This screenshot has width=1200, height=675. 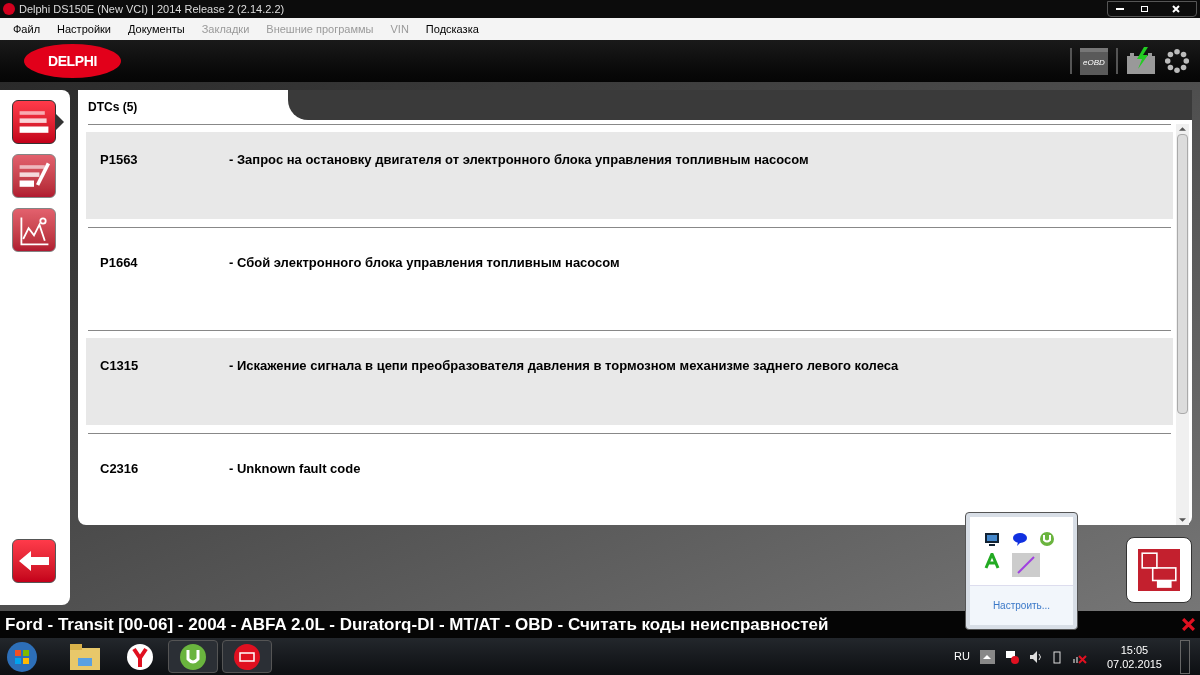 I want to click on chat-icon, so click(x=1019, y=539).